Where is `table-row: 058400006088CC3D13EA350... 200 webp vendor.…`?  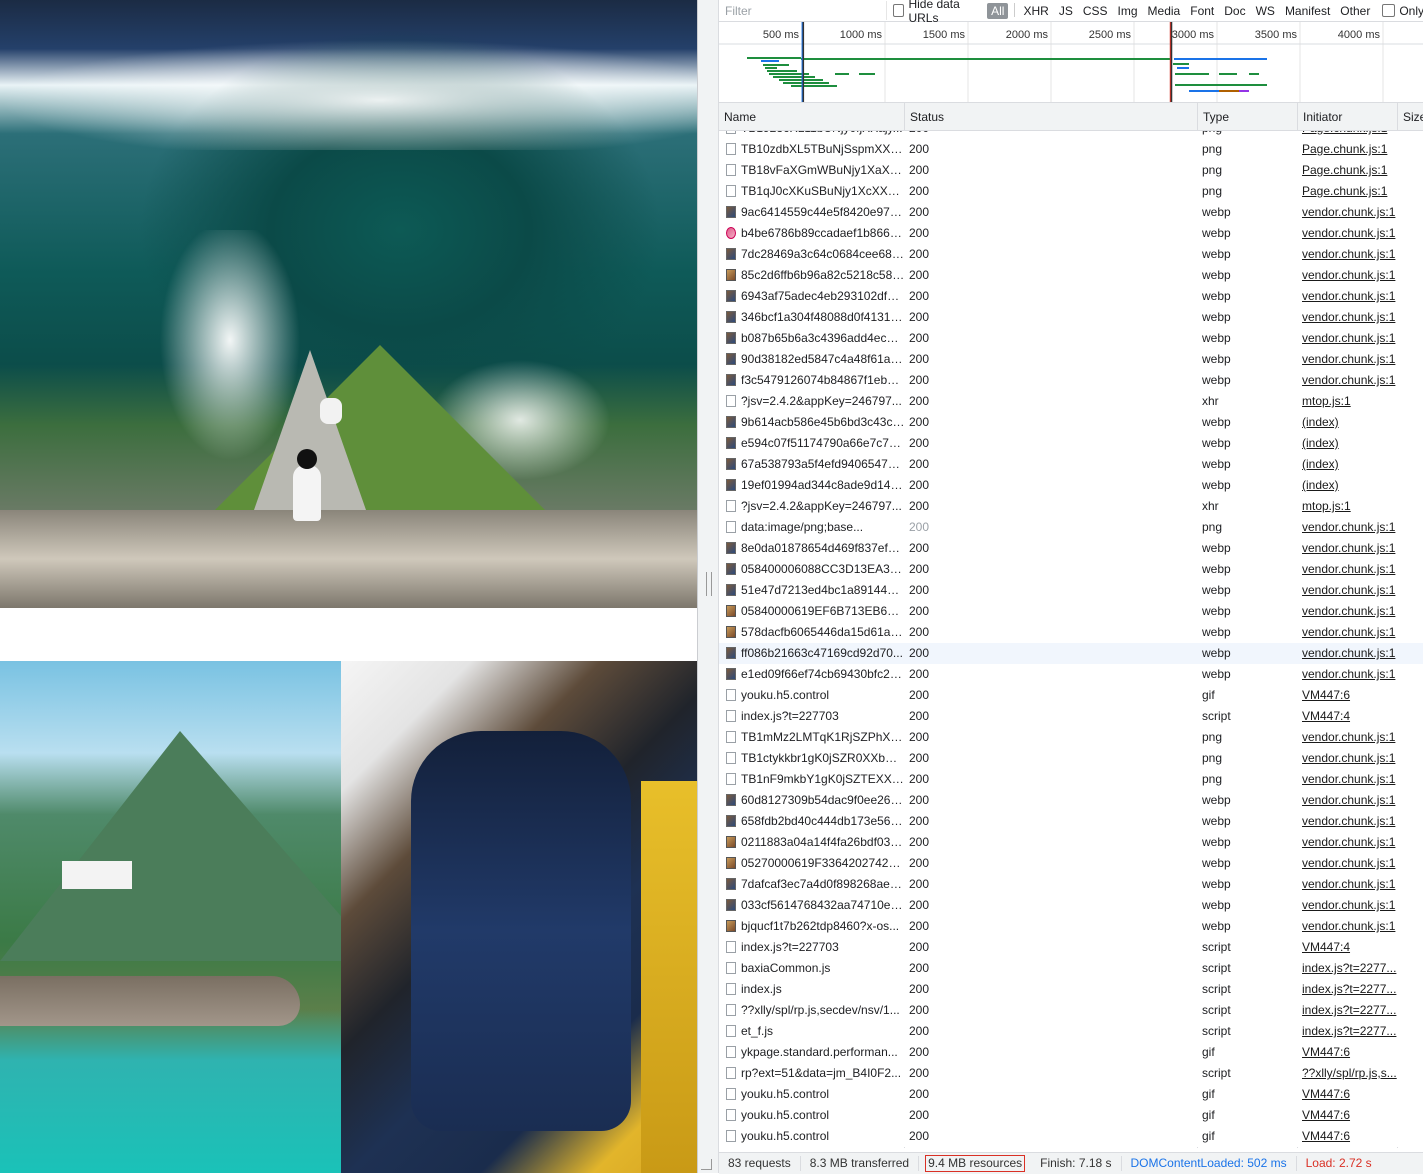 table-row: 058400006088CC3D13EA350... 200 webp vendor.… is located at coordinates (1071, 569).